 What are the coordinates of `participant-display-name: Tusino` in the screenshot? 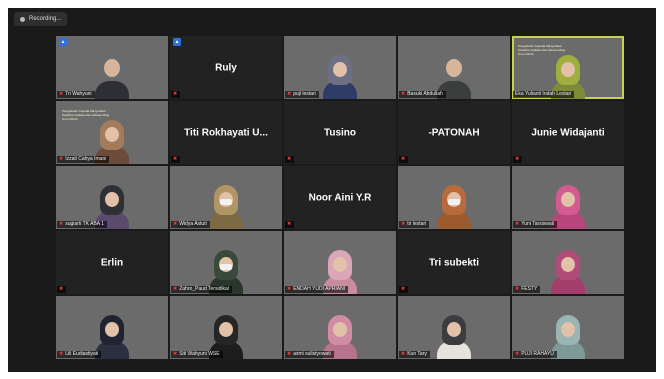 It's located at (340, 132).